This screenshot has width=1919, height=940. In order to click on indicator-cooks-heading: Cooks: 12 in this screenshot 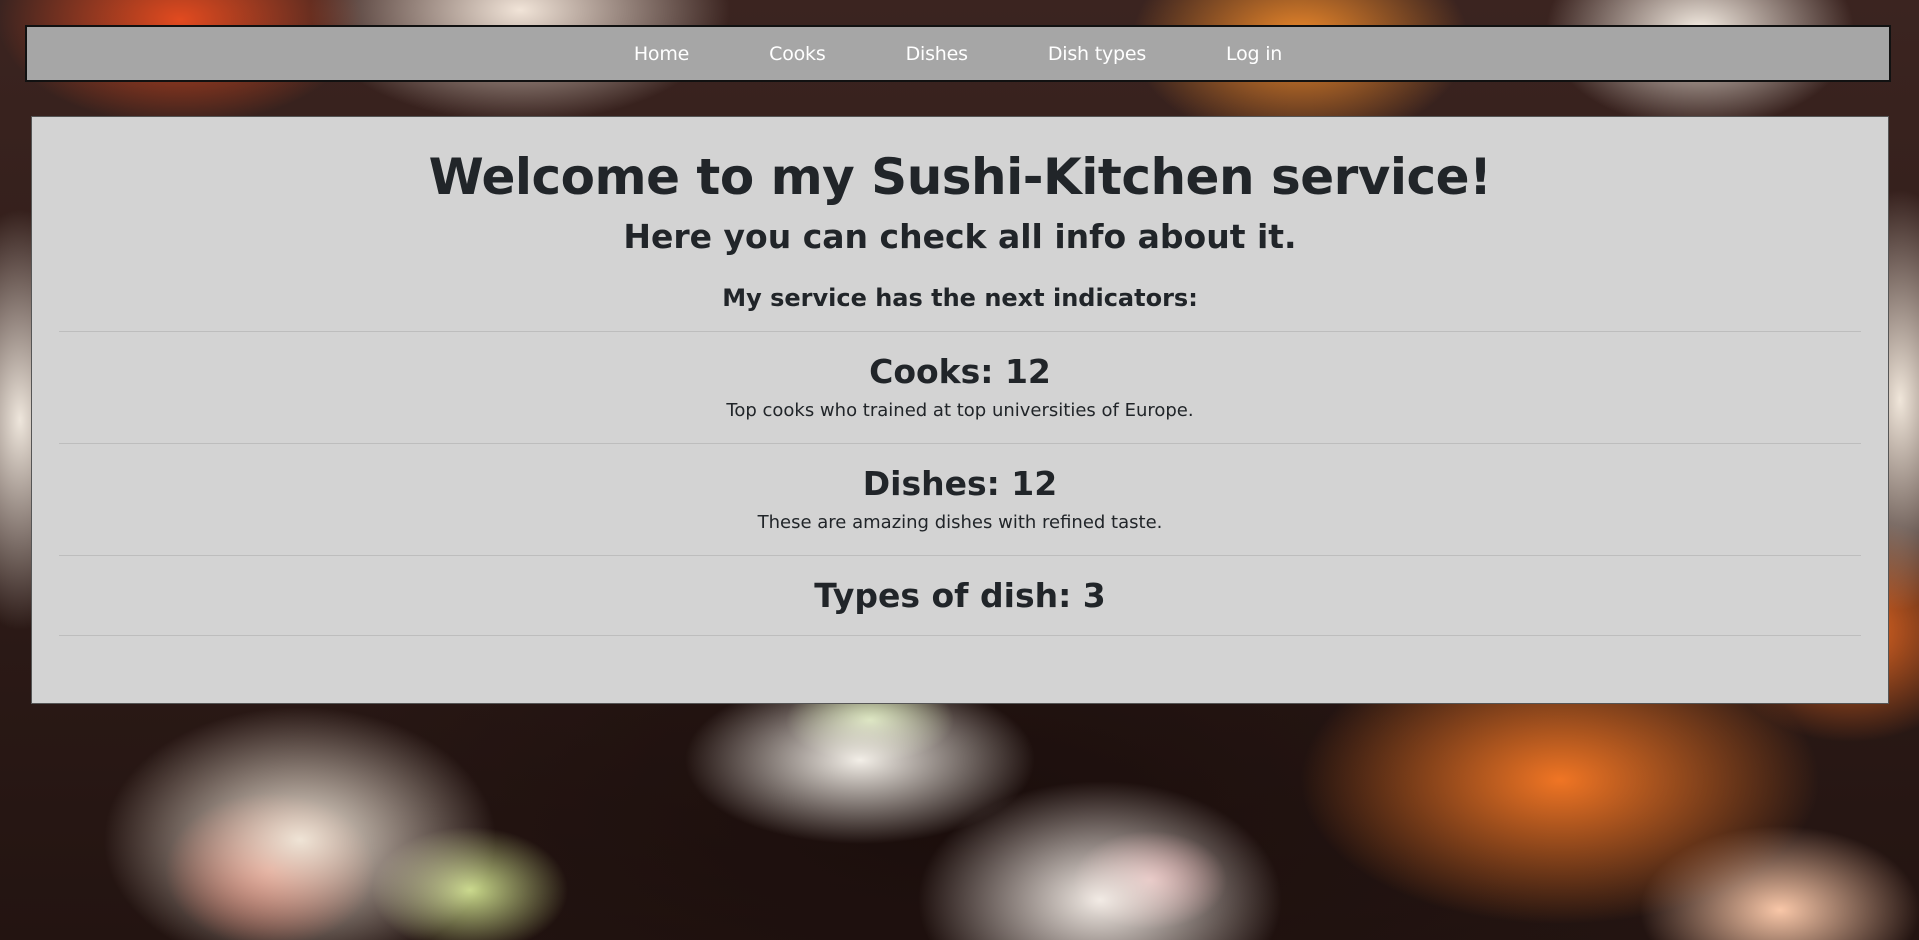, I will do `click(960, 371)`.